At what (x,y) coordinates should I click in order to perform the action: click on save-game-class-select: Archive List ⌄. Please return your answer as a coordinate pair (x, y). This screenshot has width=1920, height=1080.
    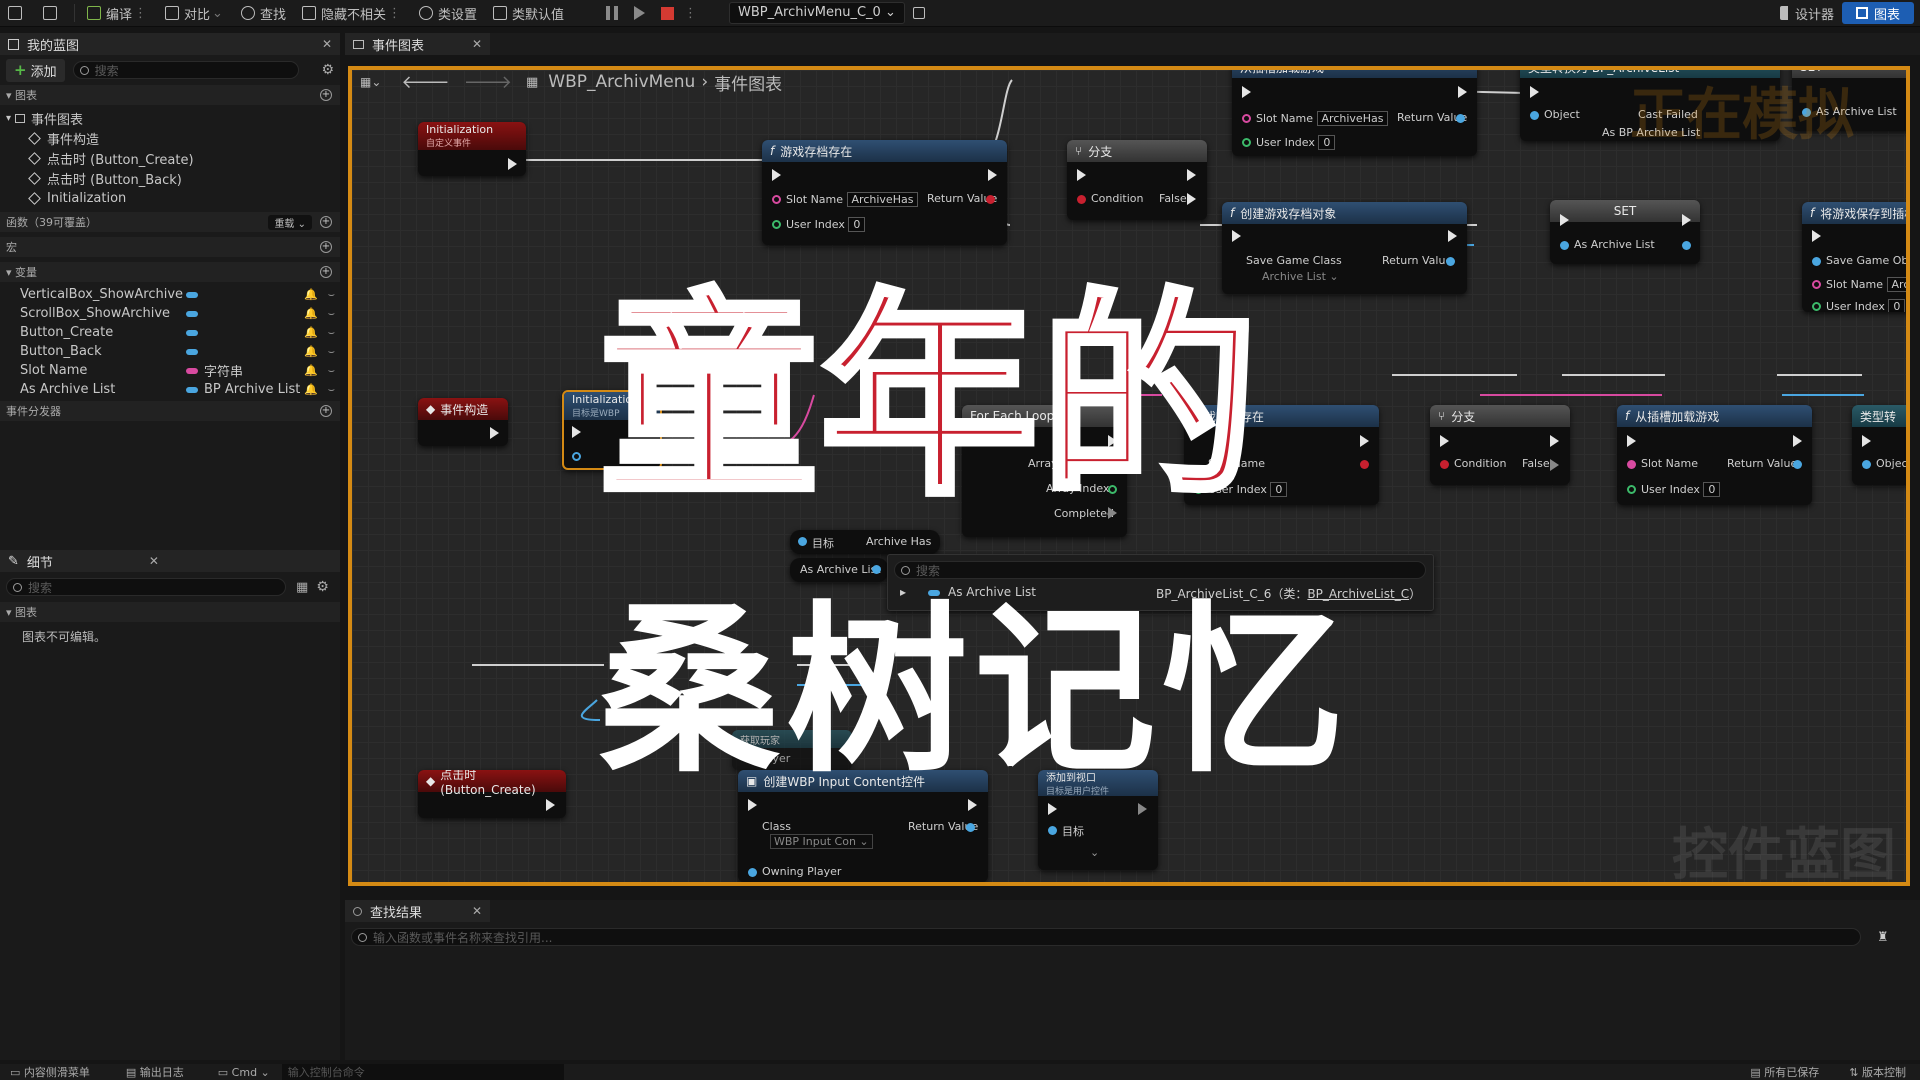
    Looking at the image, I should click on (1300, 276).